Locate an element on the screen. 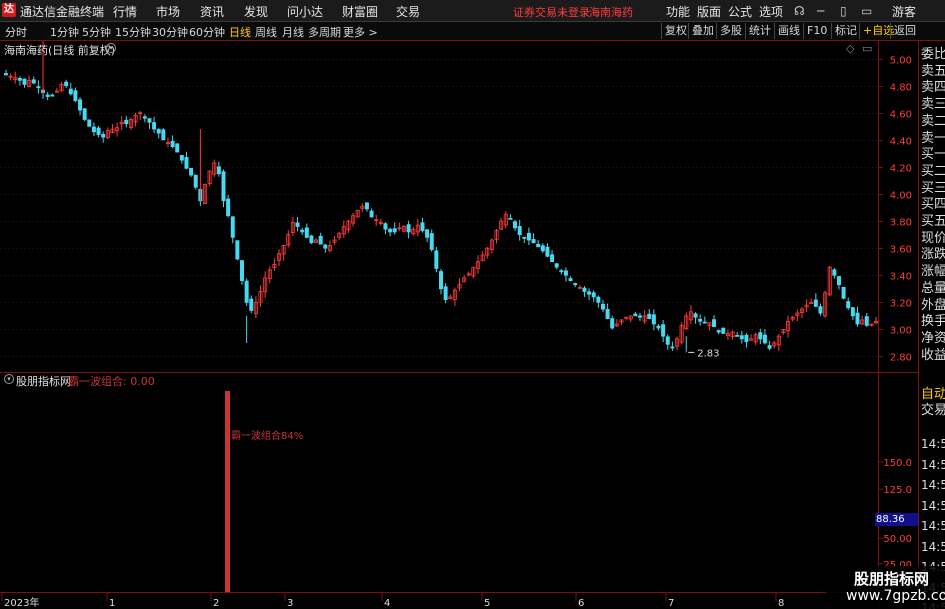 The height and width of the screenshot is (609, 945). diamond-icon: ◇ is located at coordinates (850, 48).